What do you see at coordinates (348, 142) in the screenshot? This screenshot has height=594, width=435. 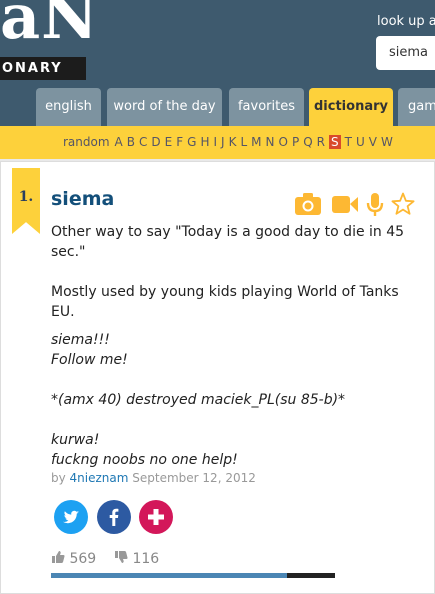 I see `letter-link-t: T` at bounding box center [348, 142].